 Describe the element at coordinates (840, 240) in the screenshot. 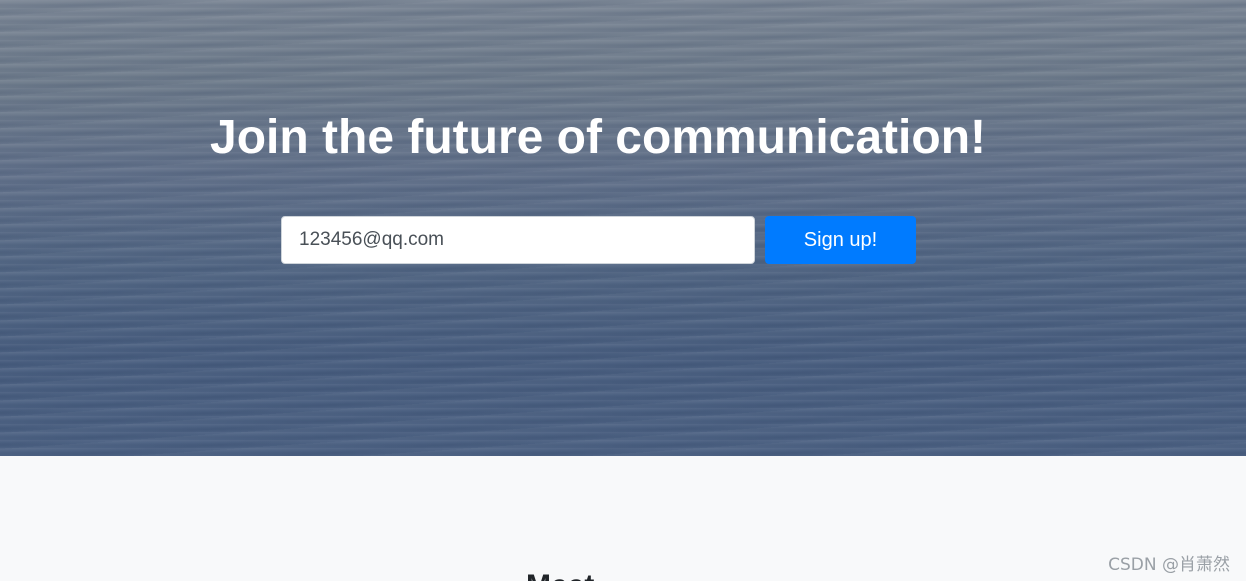

I see `signup-button: Sign up!` at that location.